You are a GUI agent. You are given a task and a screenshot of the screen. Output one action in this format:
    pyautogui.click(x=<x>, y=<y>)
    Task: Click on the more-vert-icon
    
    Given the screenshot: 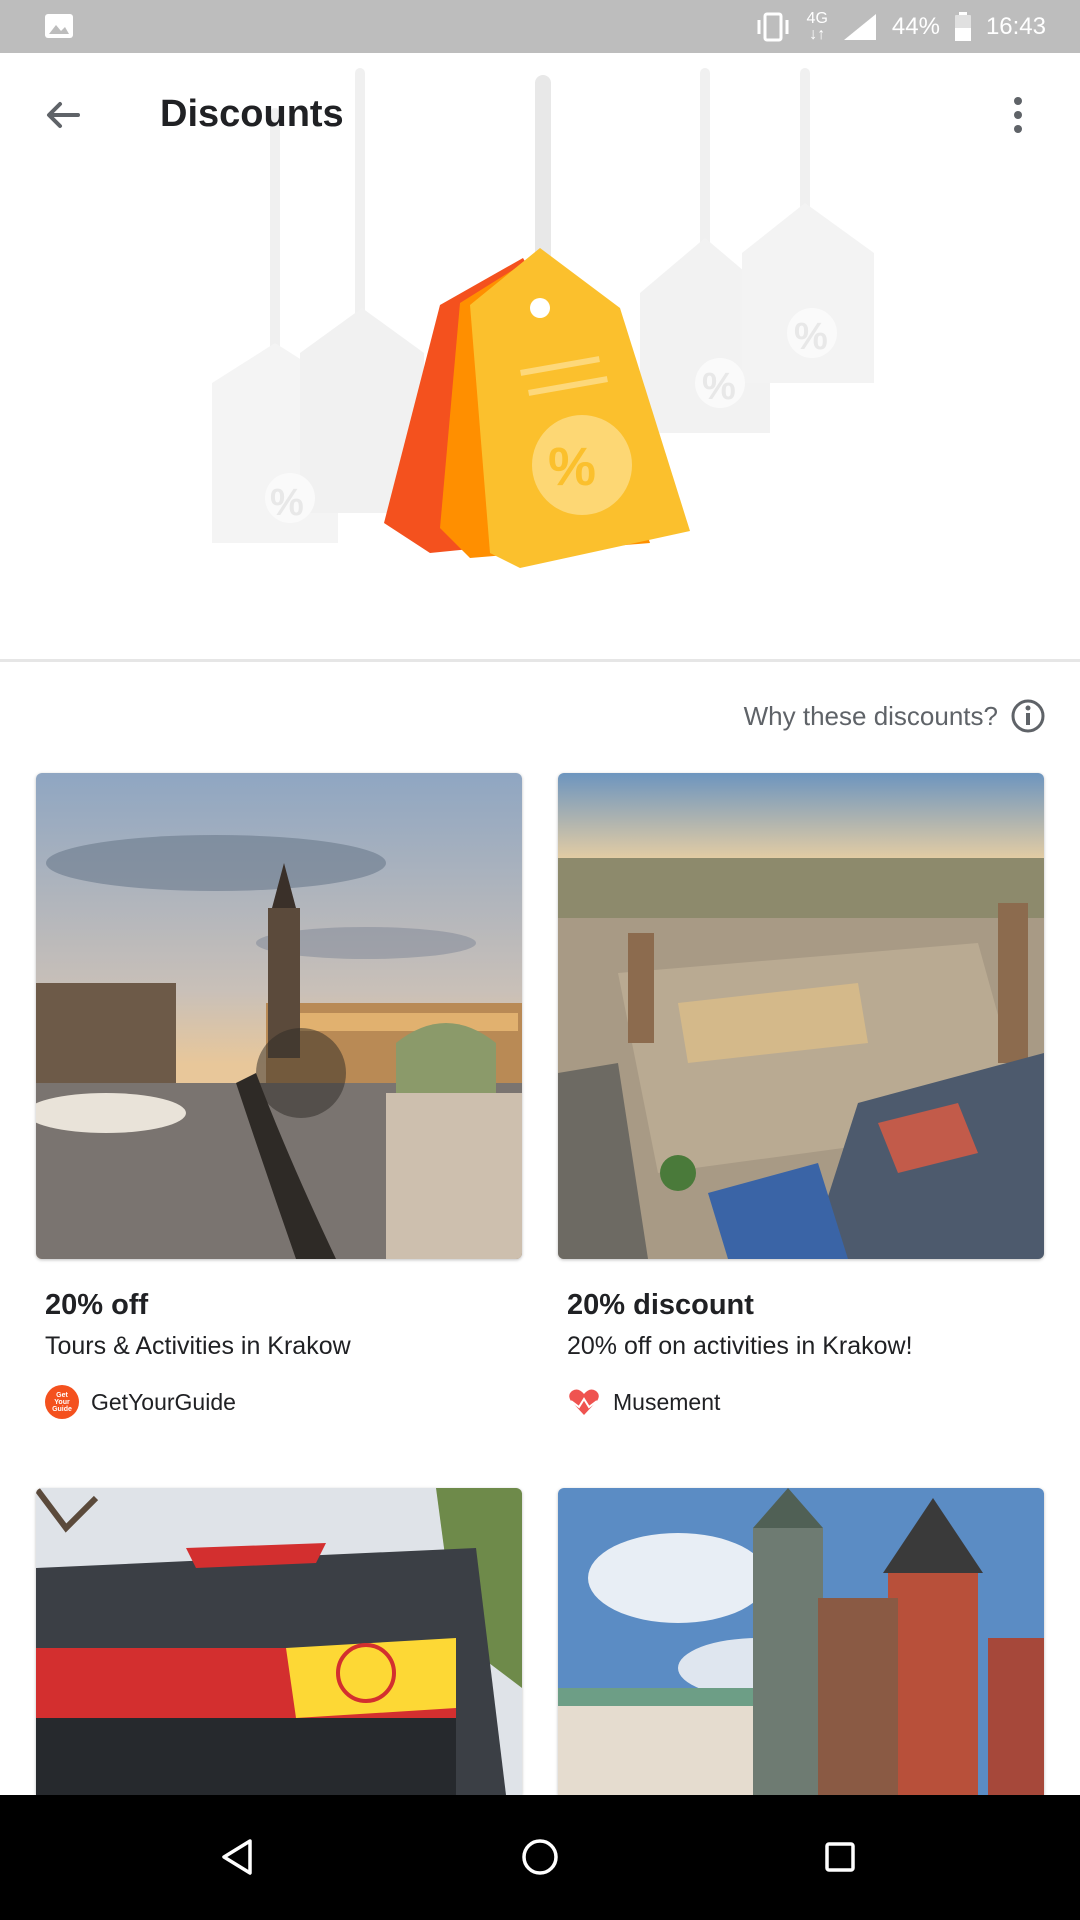 What is the action you would take?
    pyautogui.click(x=1018, y=115)
    